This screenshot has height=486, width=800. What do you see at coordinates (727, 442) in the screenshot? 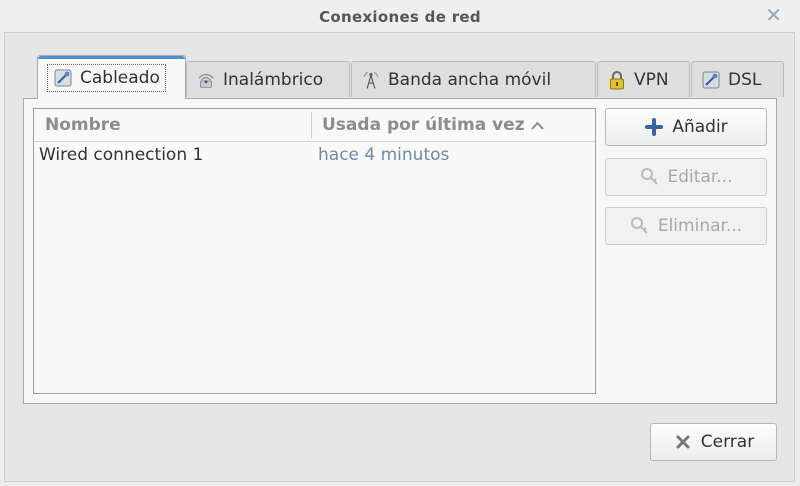
I see `close-button-label: Cerrar` at bounding box center [727, 442].